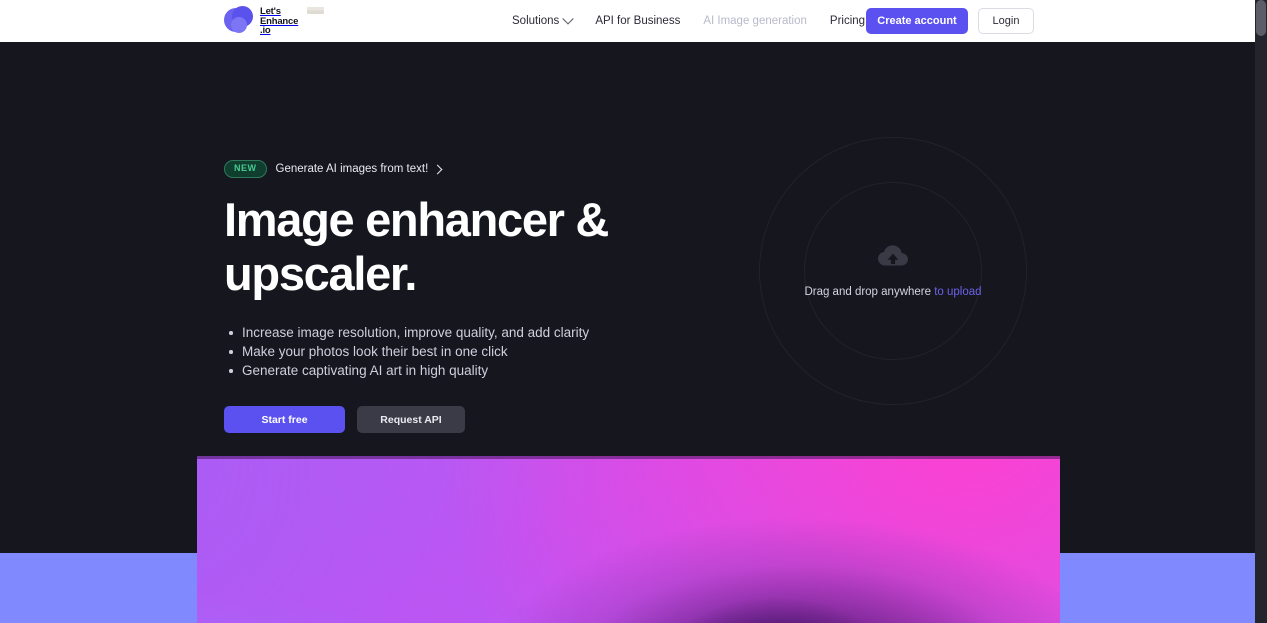  Describe the element at coordinates (284, 419) in the screenshot. I see `start-free-button: Start free` at that location.